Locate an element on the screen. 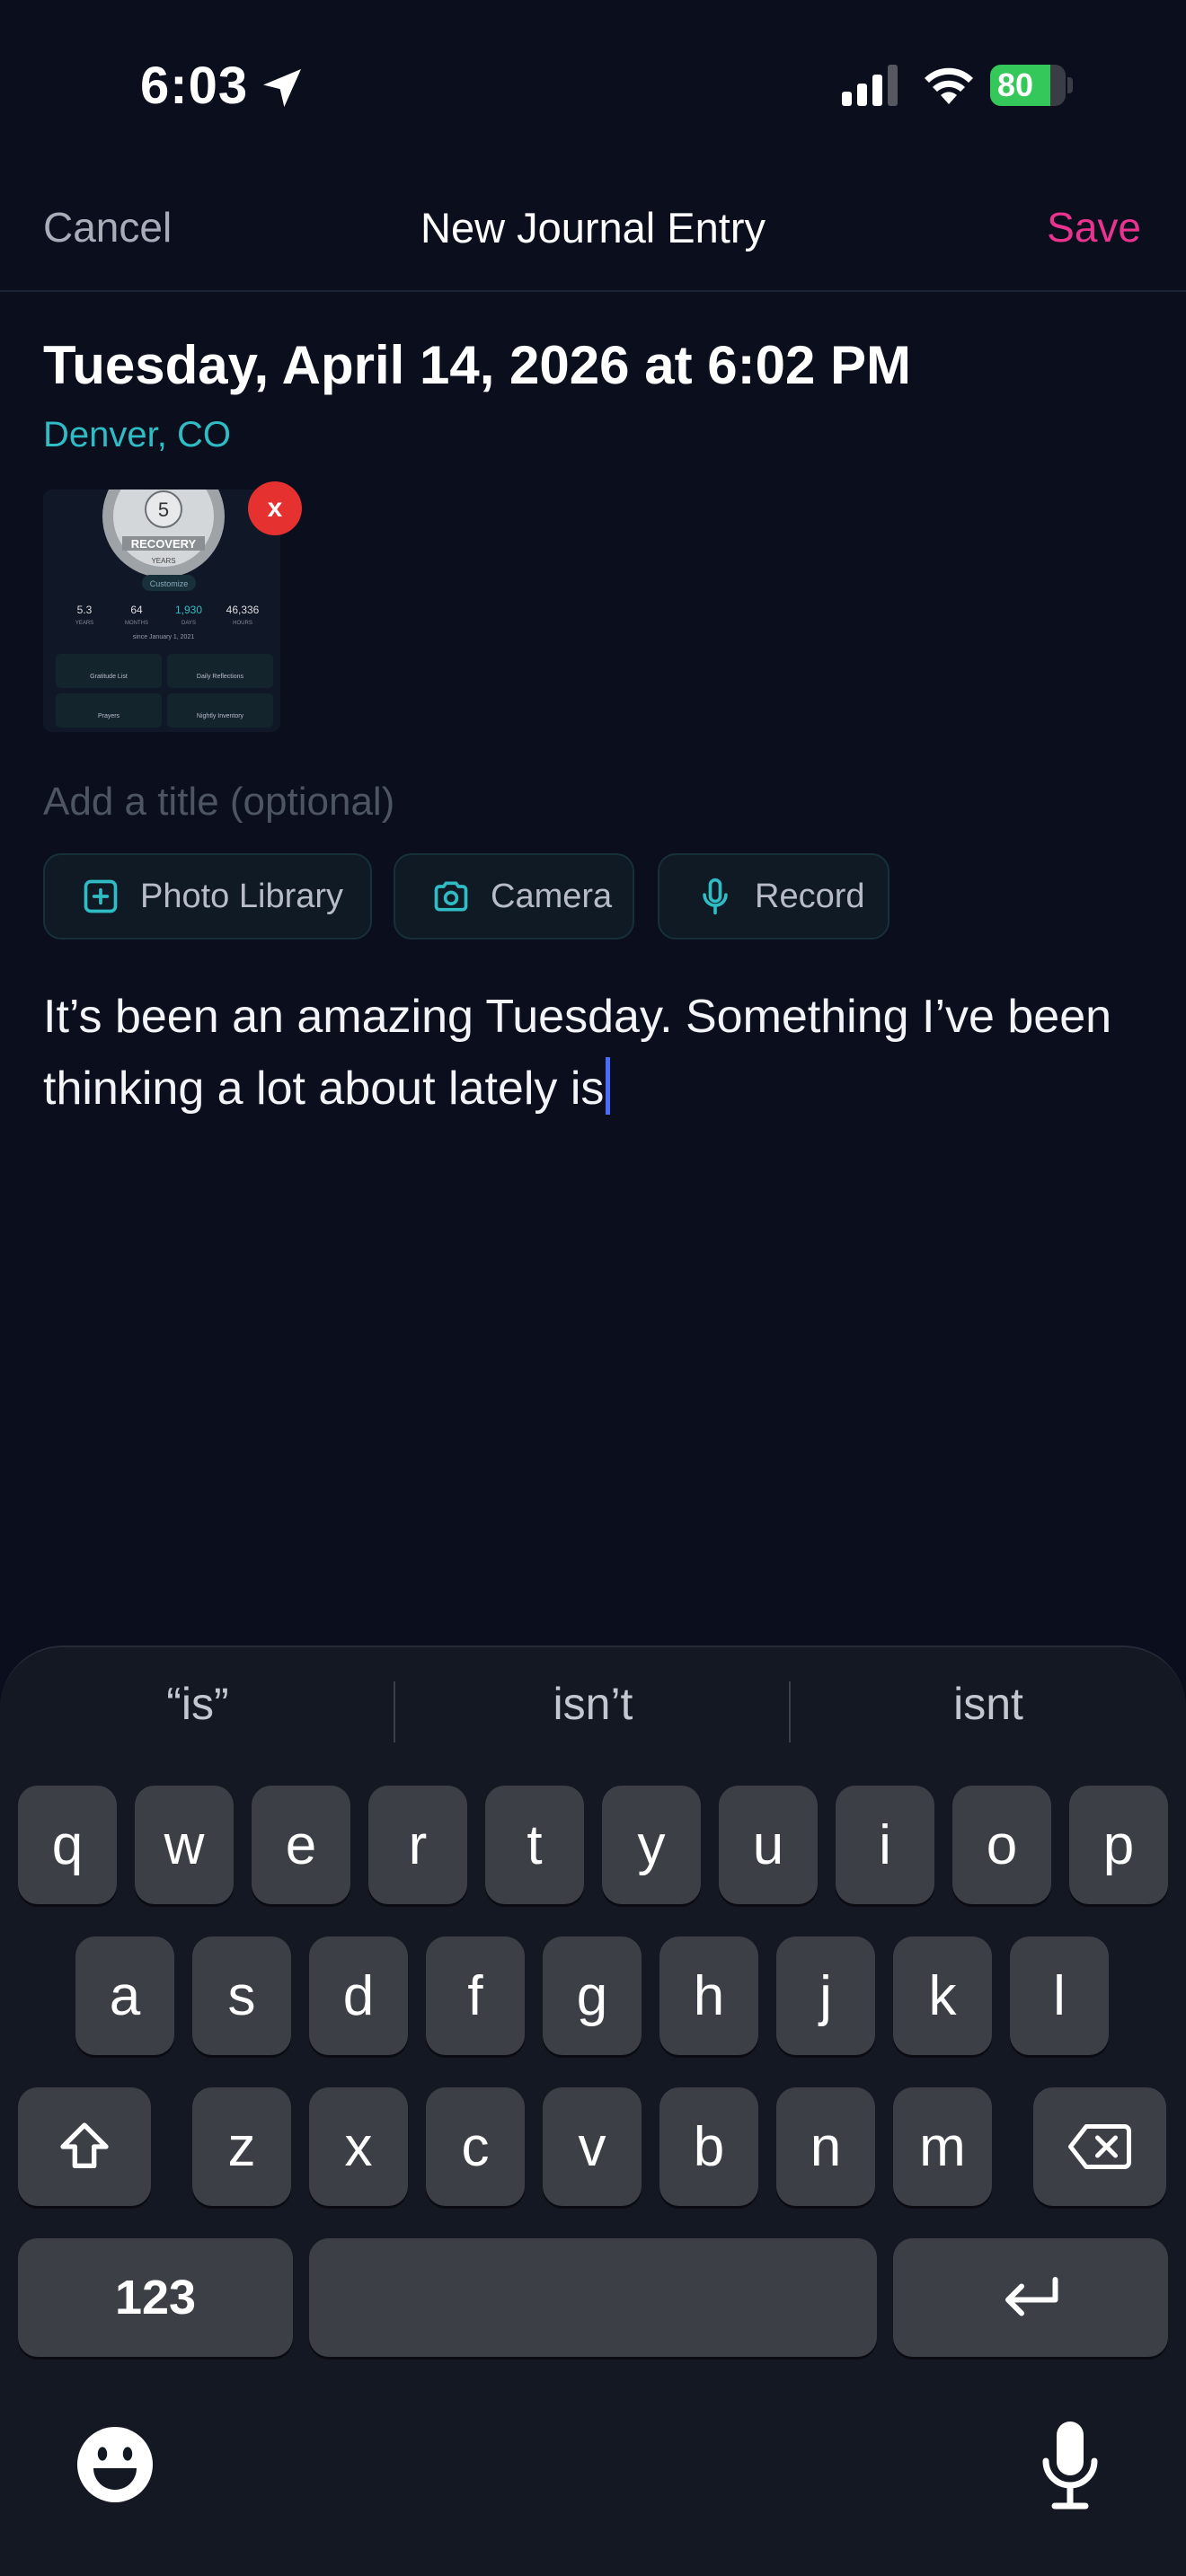 The height and width of the screenshot is (2576, 1186). medallion-subtext: YEARS is located at coordinates (163, 561).